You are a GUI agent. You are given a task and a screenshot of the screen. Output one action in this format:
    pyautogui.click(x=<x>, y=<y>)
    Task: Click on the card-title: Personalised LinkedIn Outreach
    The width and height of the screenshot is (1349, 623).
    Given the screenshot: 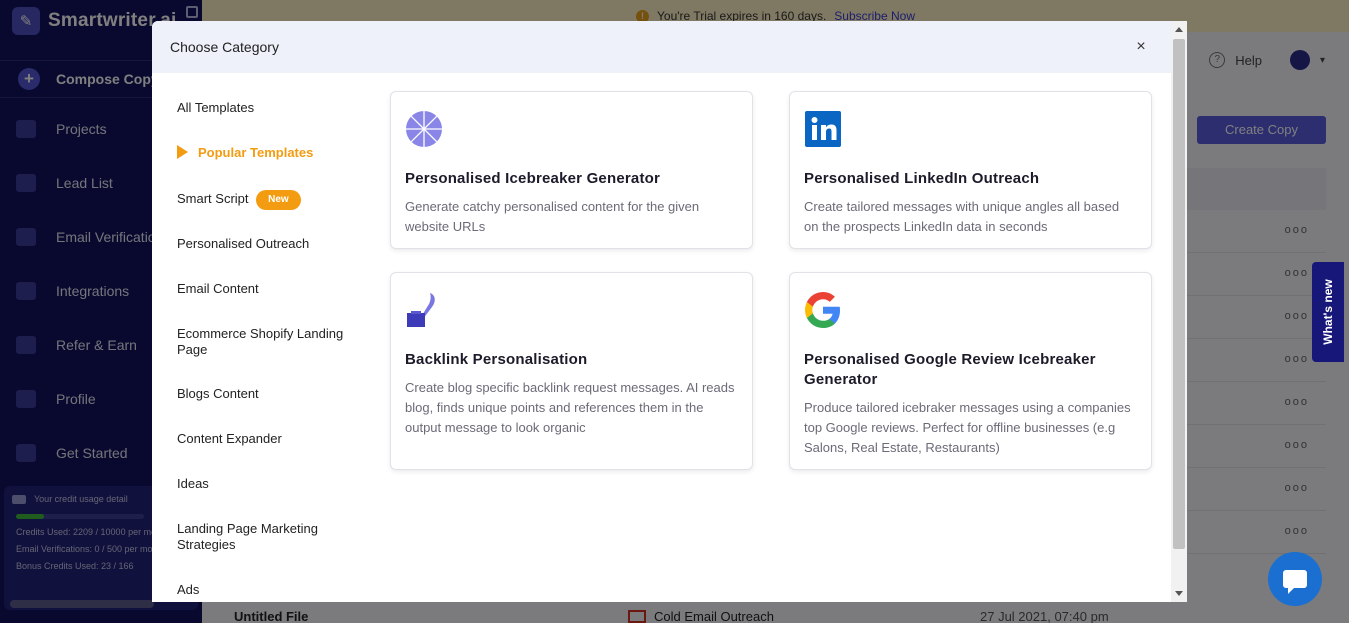 What is the action you would take?
    pyautogui.click(x=922, y=178)
    